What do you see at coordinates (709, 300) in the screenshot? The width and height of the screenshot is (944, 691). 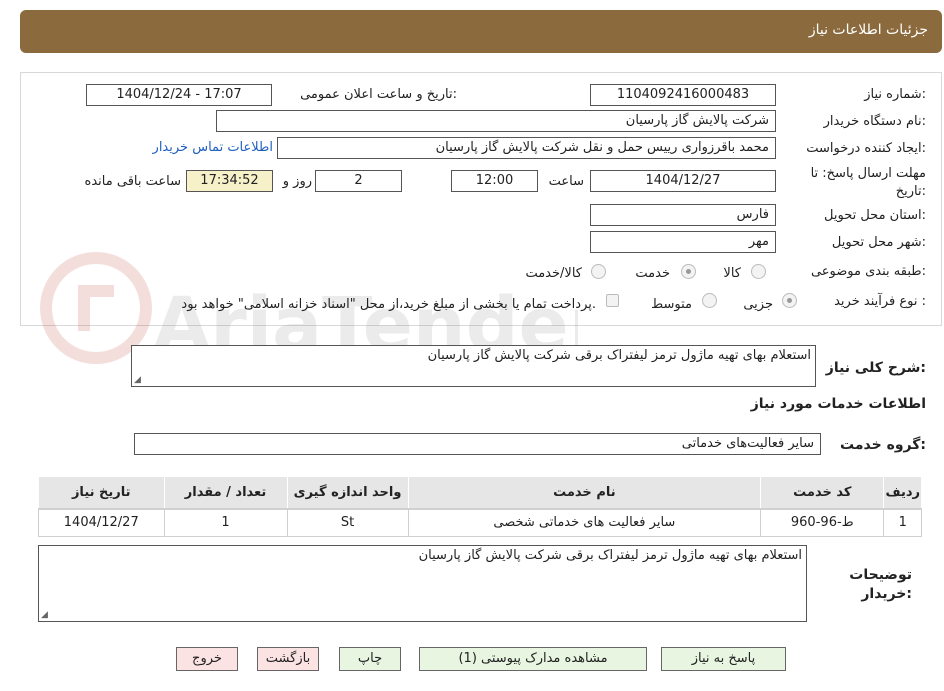 I see `process-radio-medium` at bounding box center [709, 300].